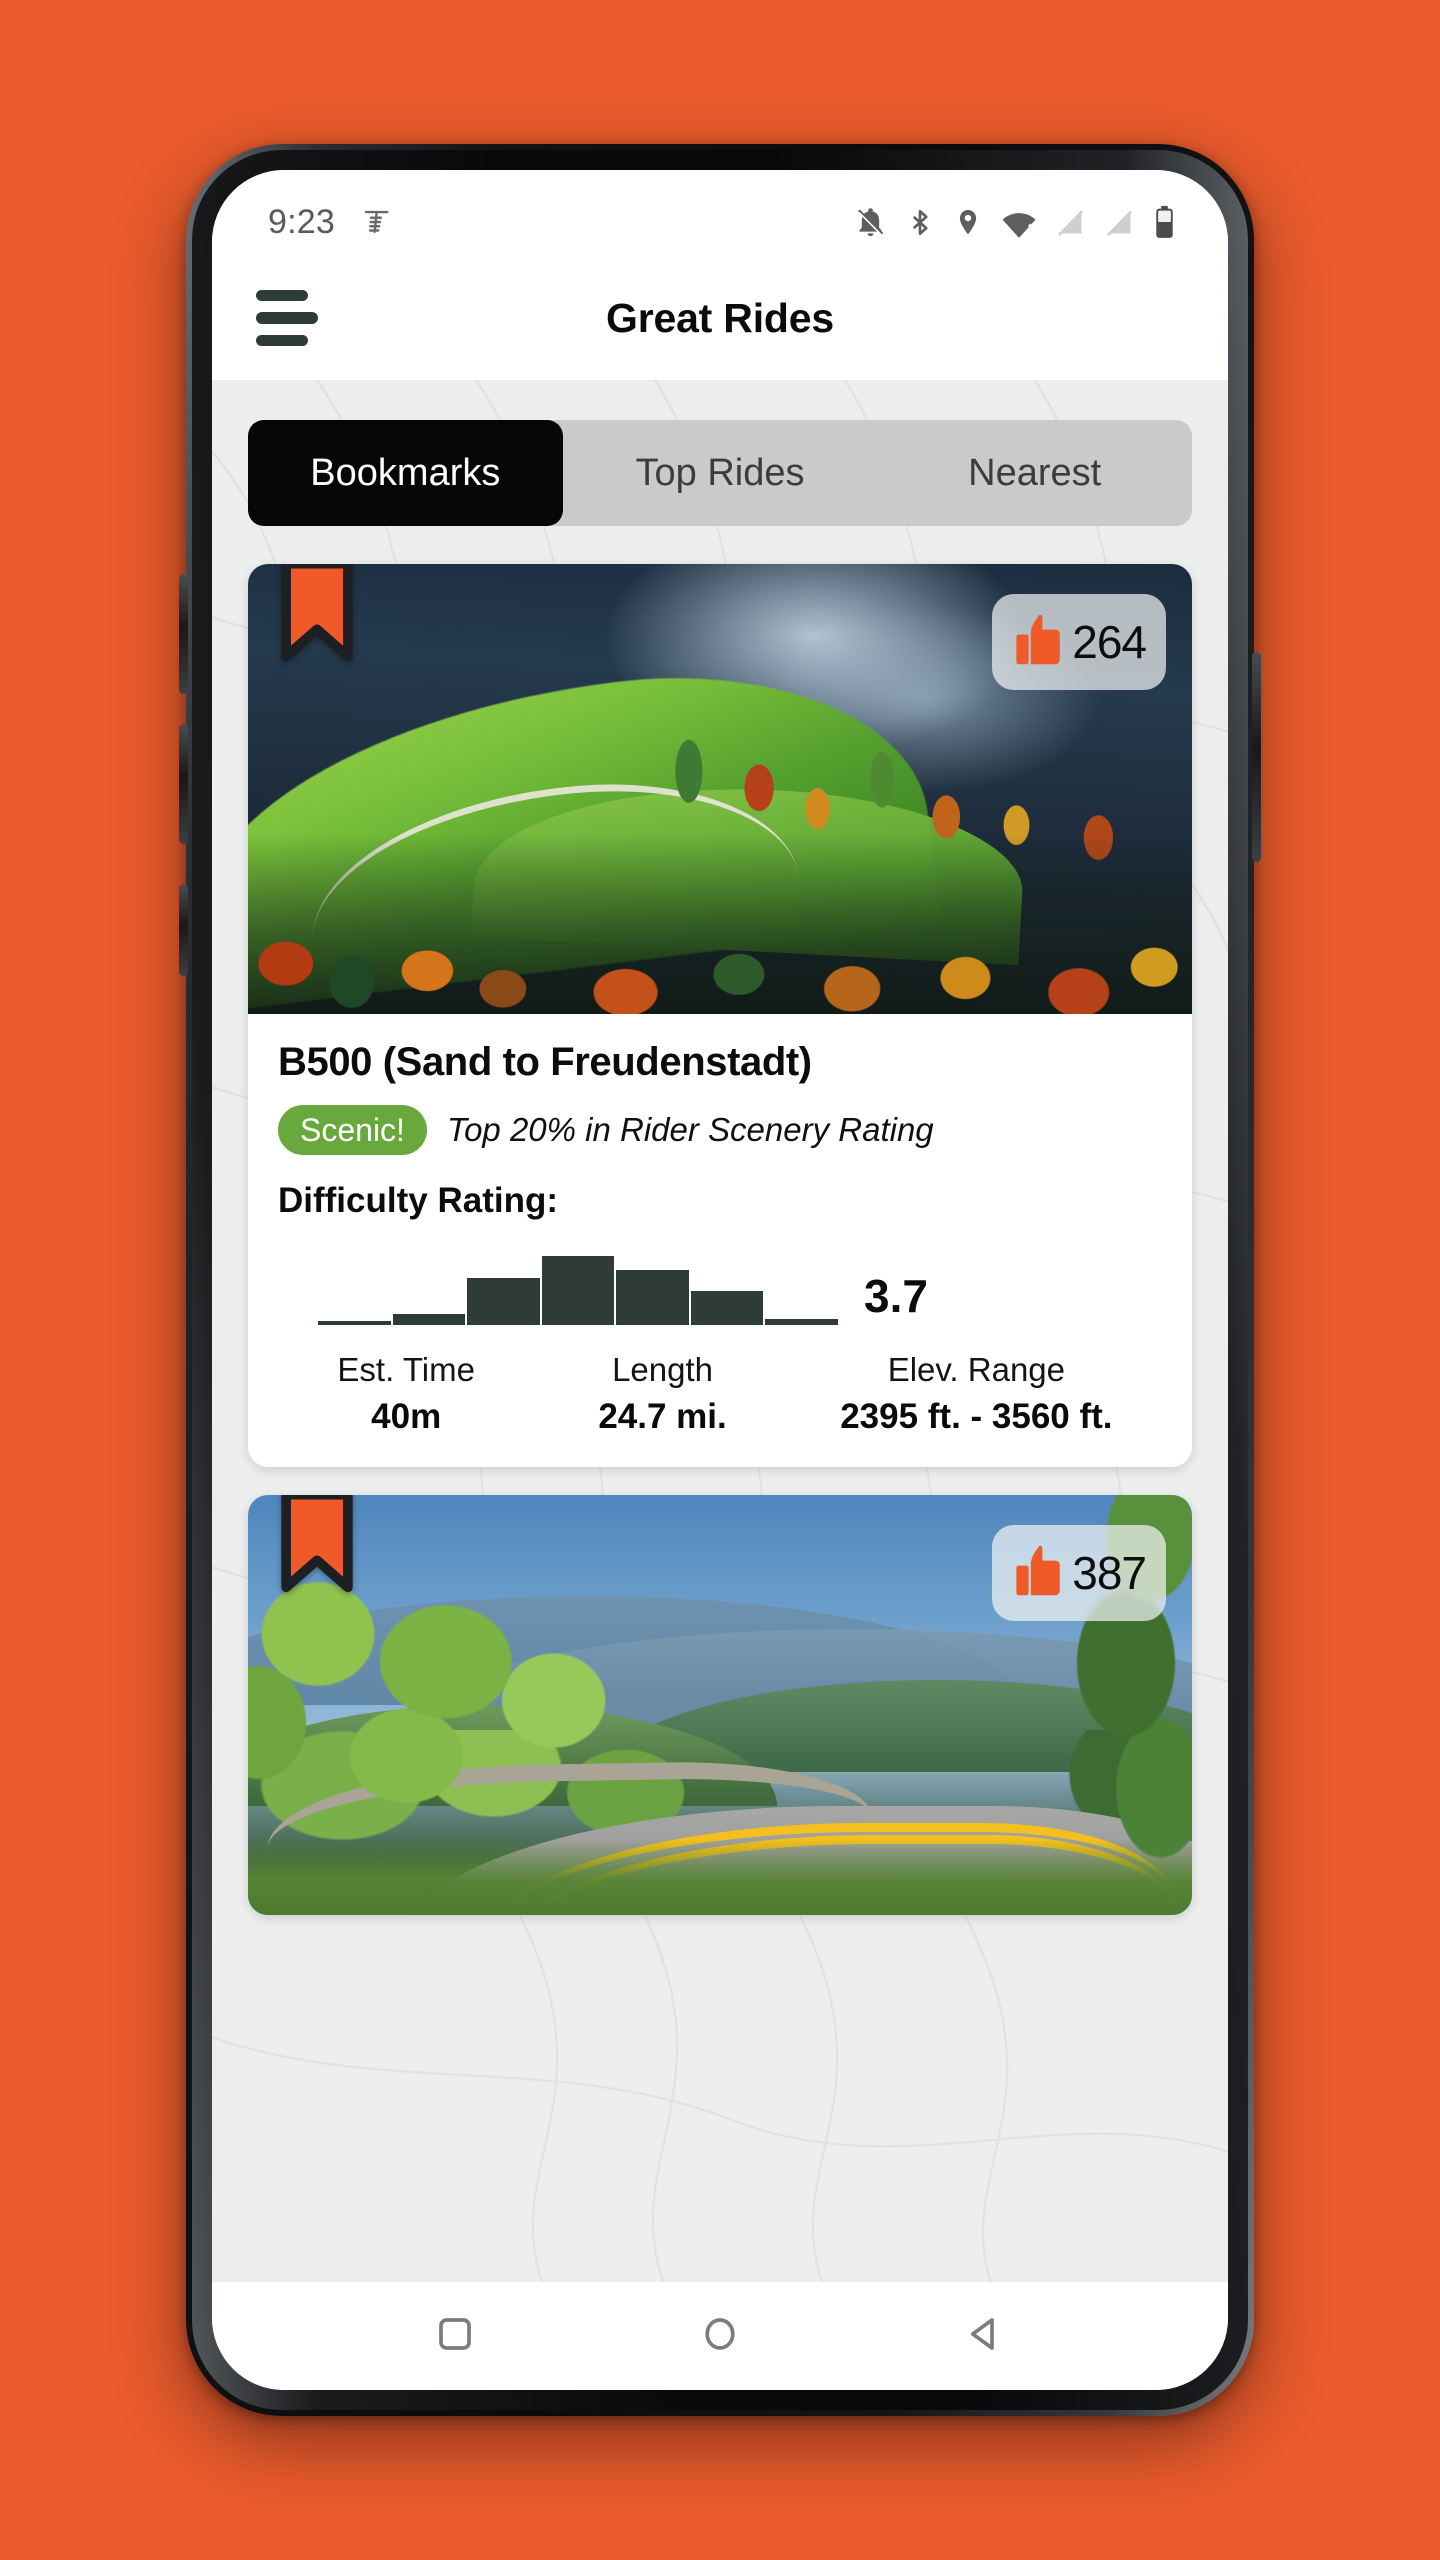 This screenshot has height=2560, width=1440. I want to click on tab-strip-wrapper: Bookmarks Top Rides Nearest, so click(720, 453).